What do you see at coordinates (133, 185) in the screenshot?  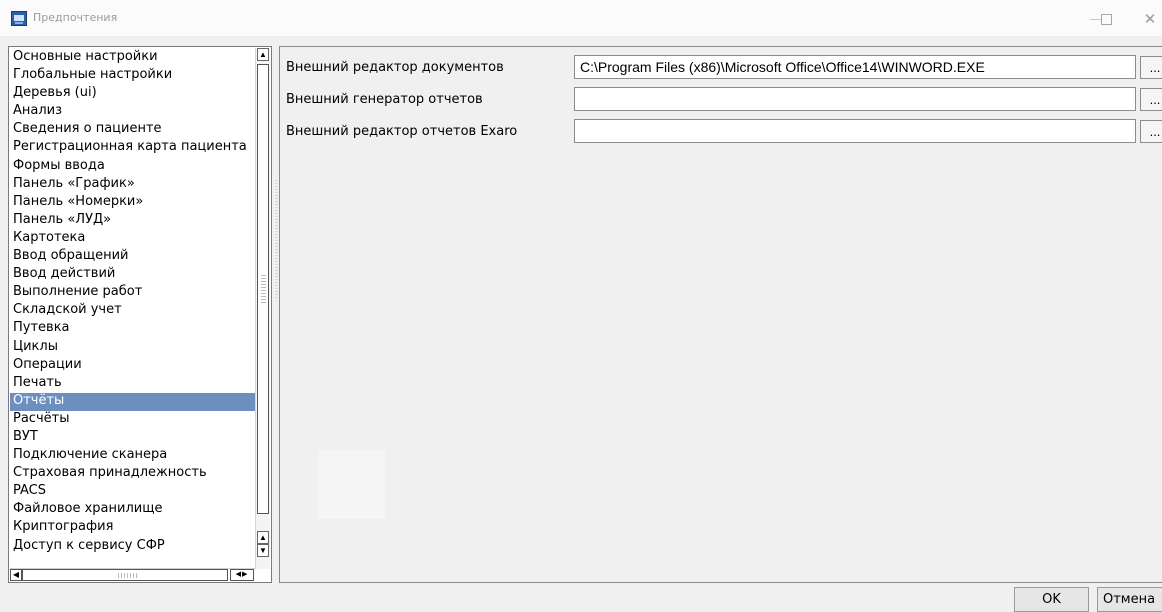 I see `list-item: Панель «График»` at bounding box center [133, 185].